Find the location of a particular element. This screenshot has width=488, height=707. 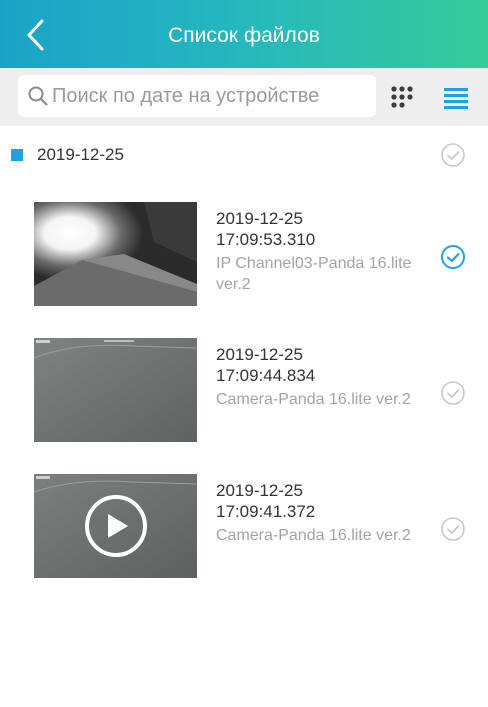

file-device-name: IP Channel03-Panda 16.lite ver.2 is located at coordinates (314, 274).